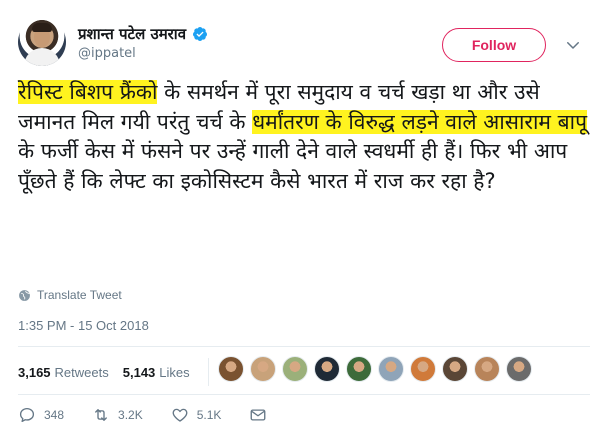 The width and height of the screenshot is (608, 440). What do you see at coordinates (81, 372) in the screenshot?
I see `retweets-label: Retweets` at bounding box center [81, 372].